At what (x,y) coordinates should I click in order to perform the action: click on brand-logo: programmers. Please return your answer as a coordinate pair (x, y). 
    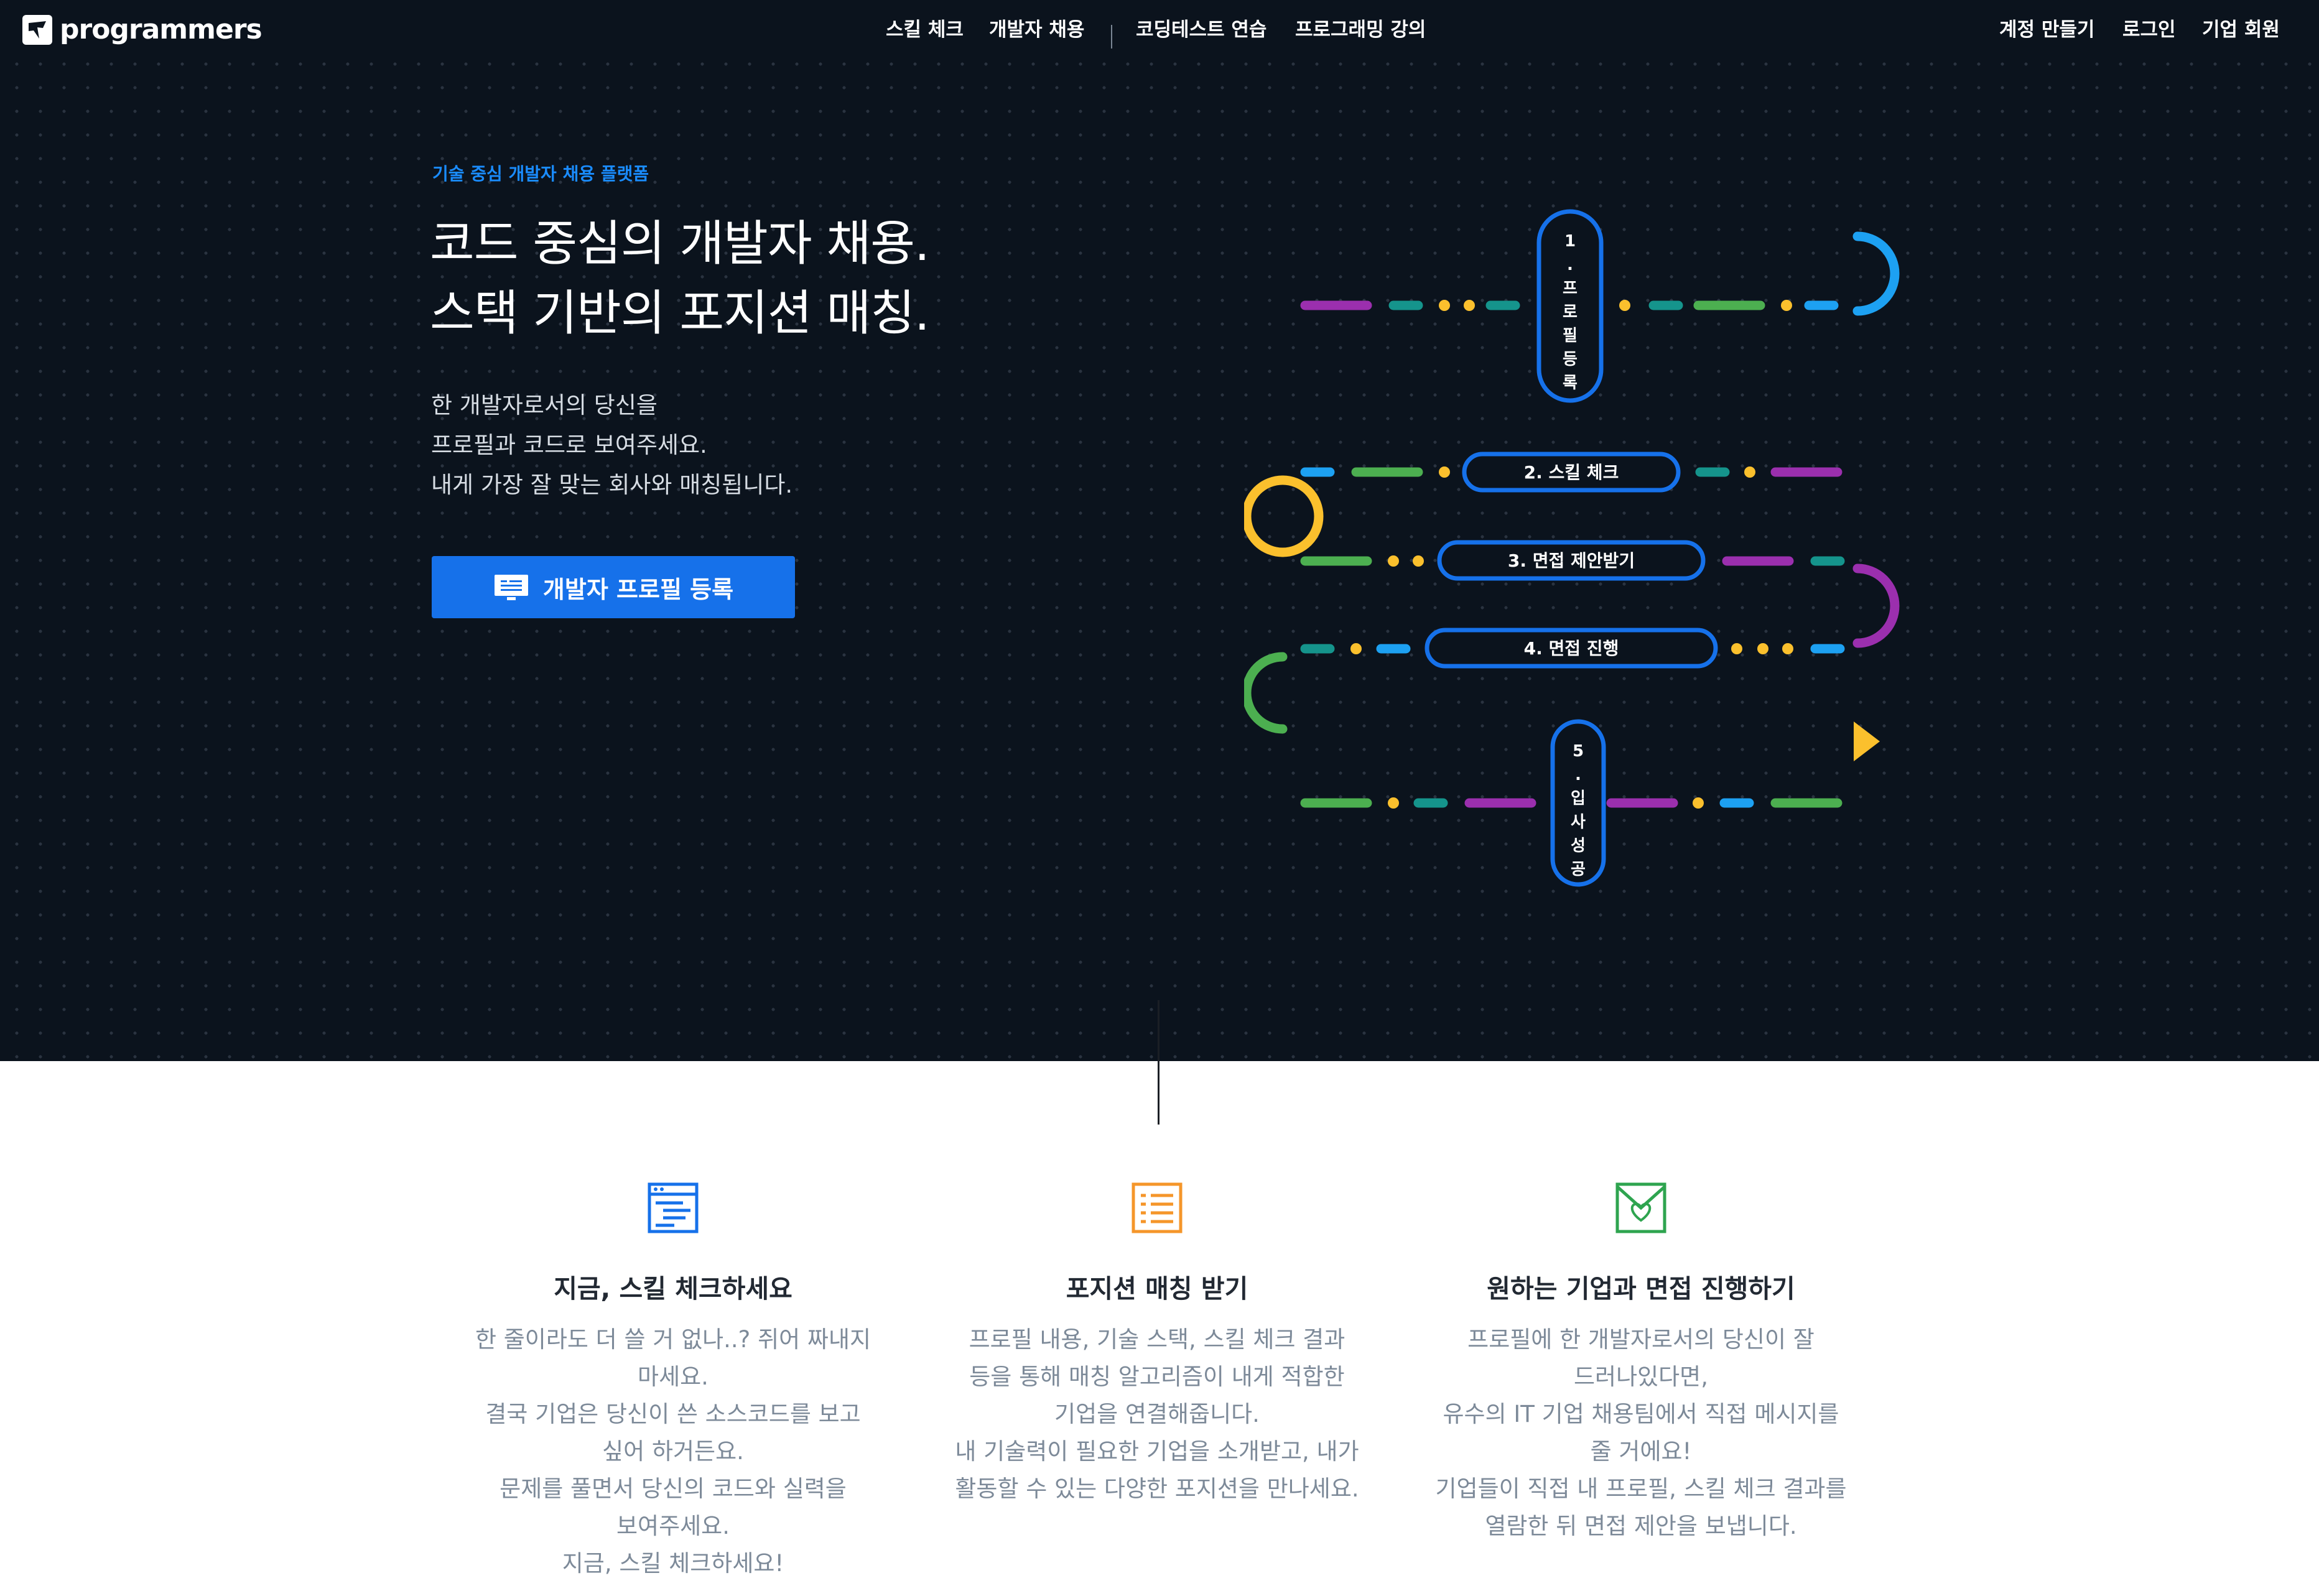
    Looking at the image, I should click on (142, 30).